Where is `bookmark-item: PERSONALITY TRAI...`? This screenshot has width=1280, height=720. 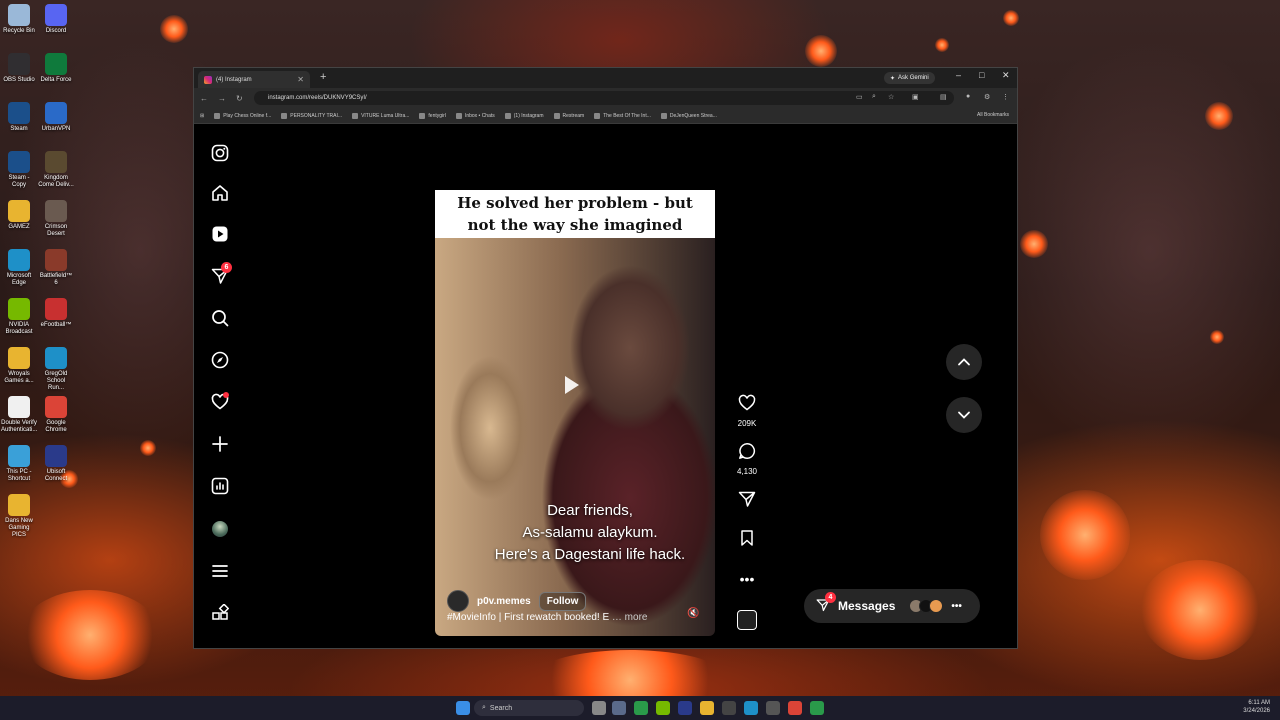 bookmark-item: PERSONALITY TRAI... is located at coordinates (311, 115).